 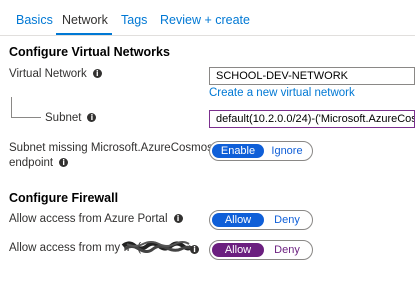 What do you see at coordinates (157, 247) in the screenshot?
I see `redacted-ip-scribble` at bounding box center [157, 247].